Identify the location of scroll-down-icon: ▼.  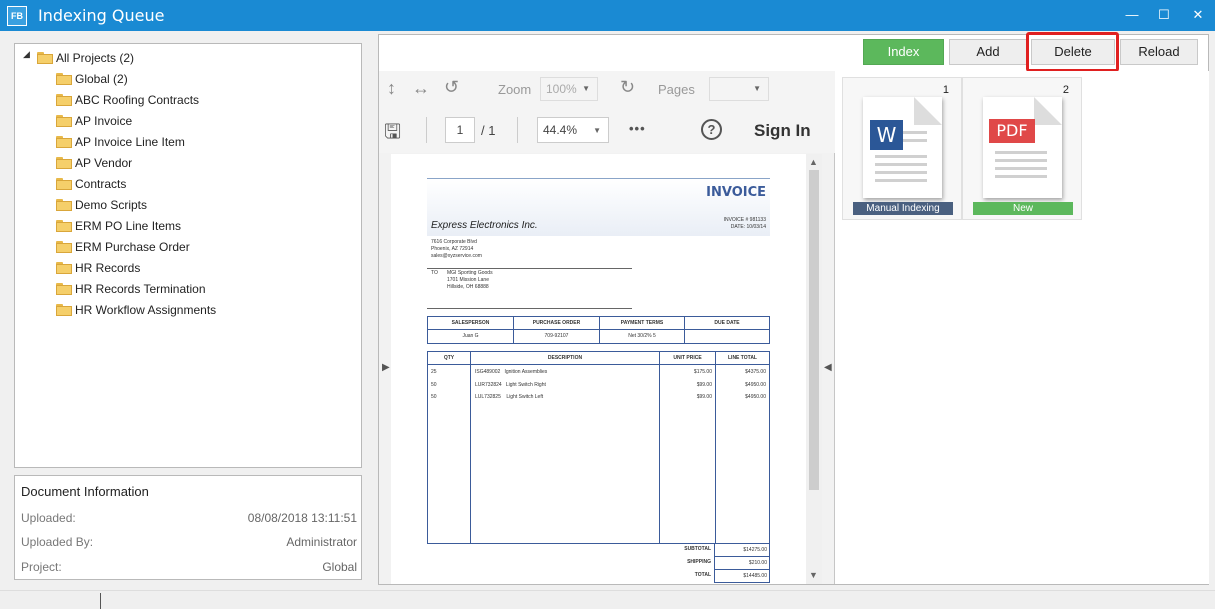
(813, 575).